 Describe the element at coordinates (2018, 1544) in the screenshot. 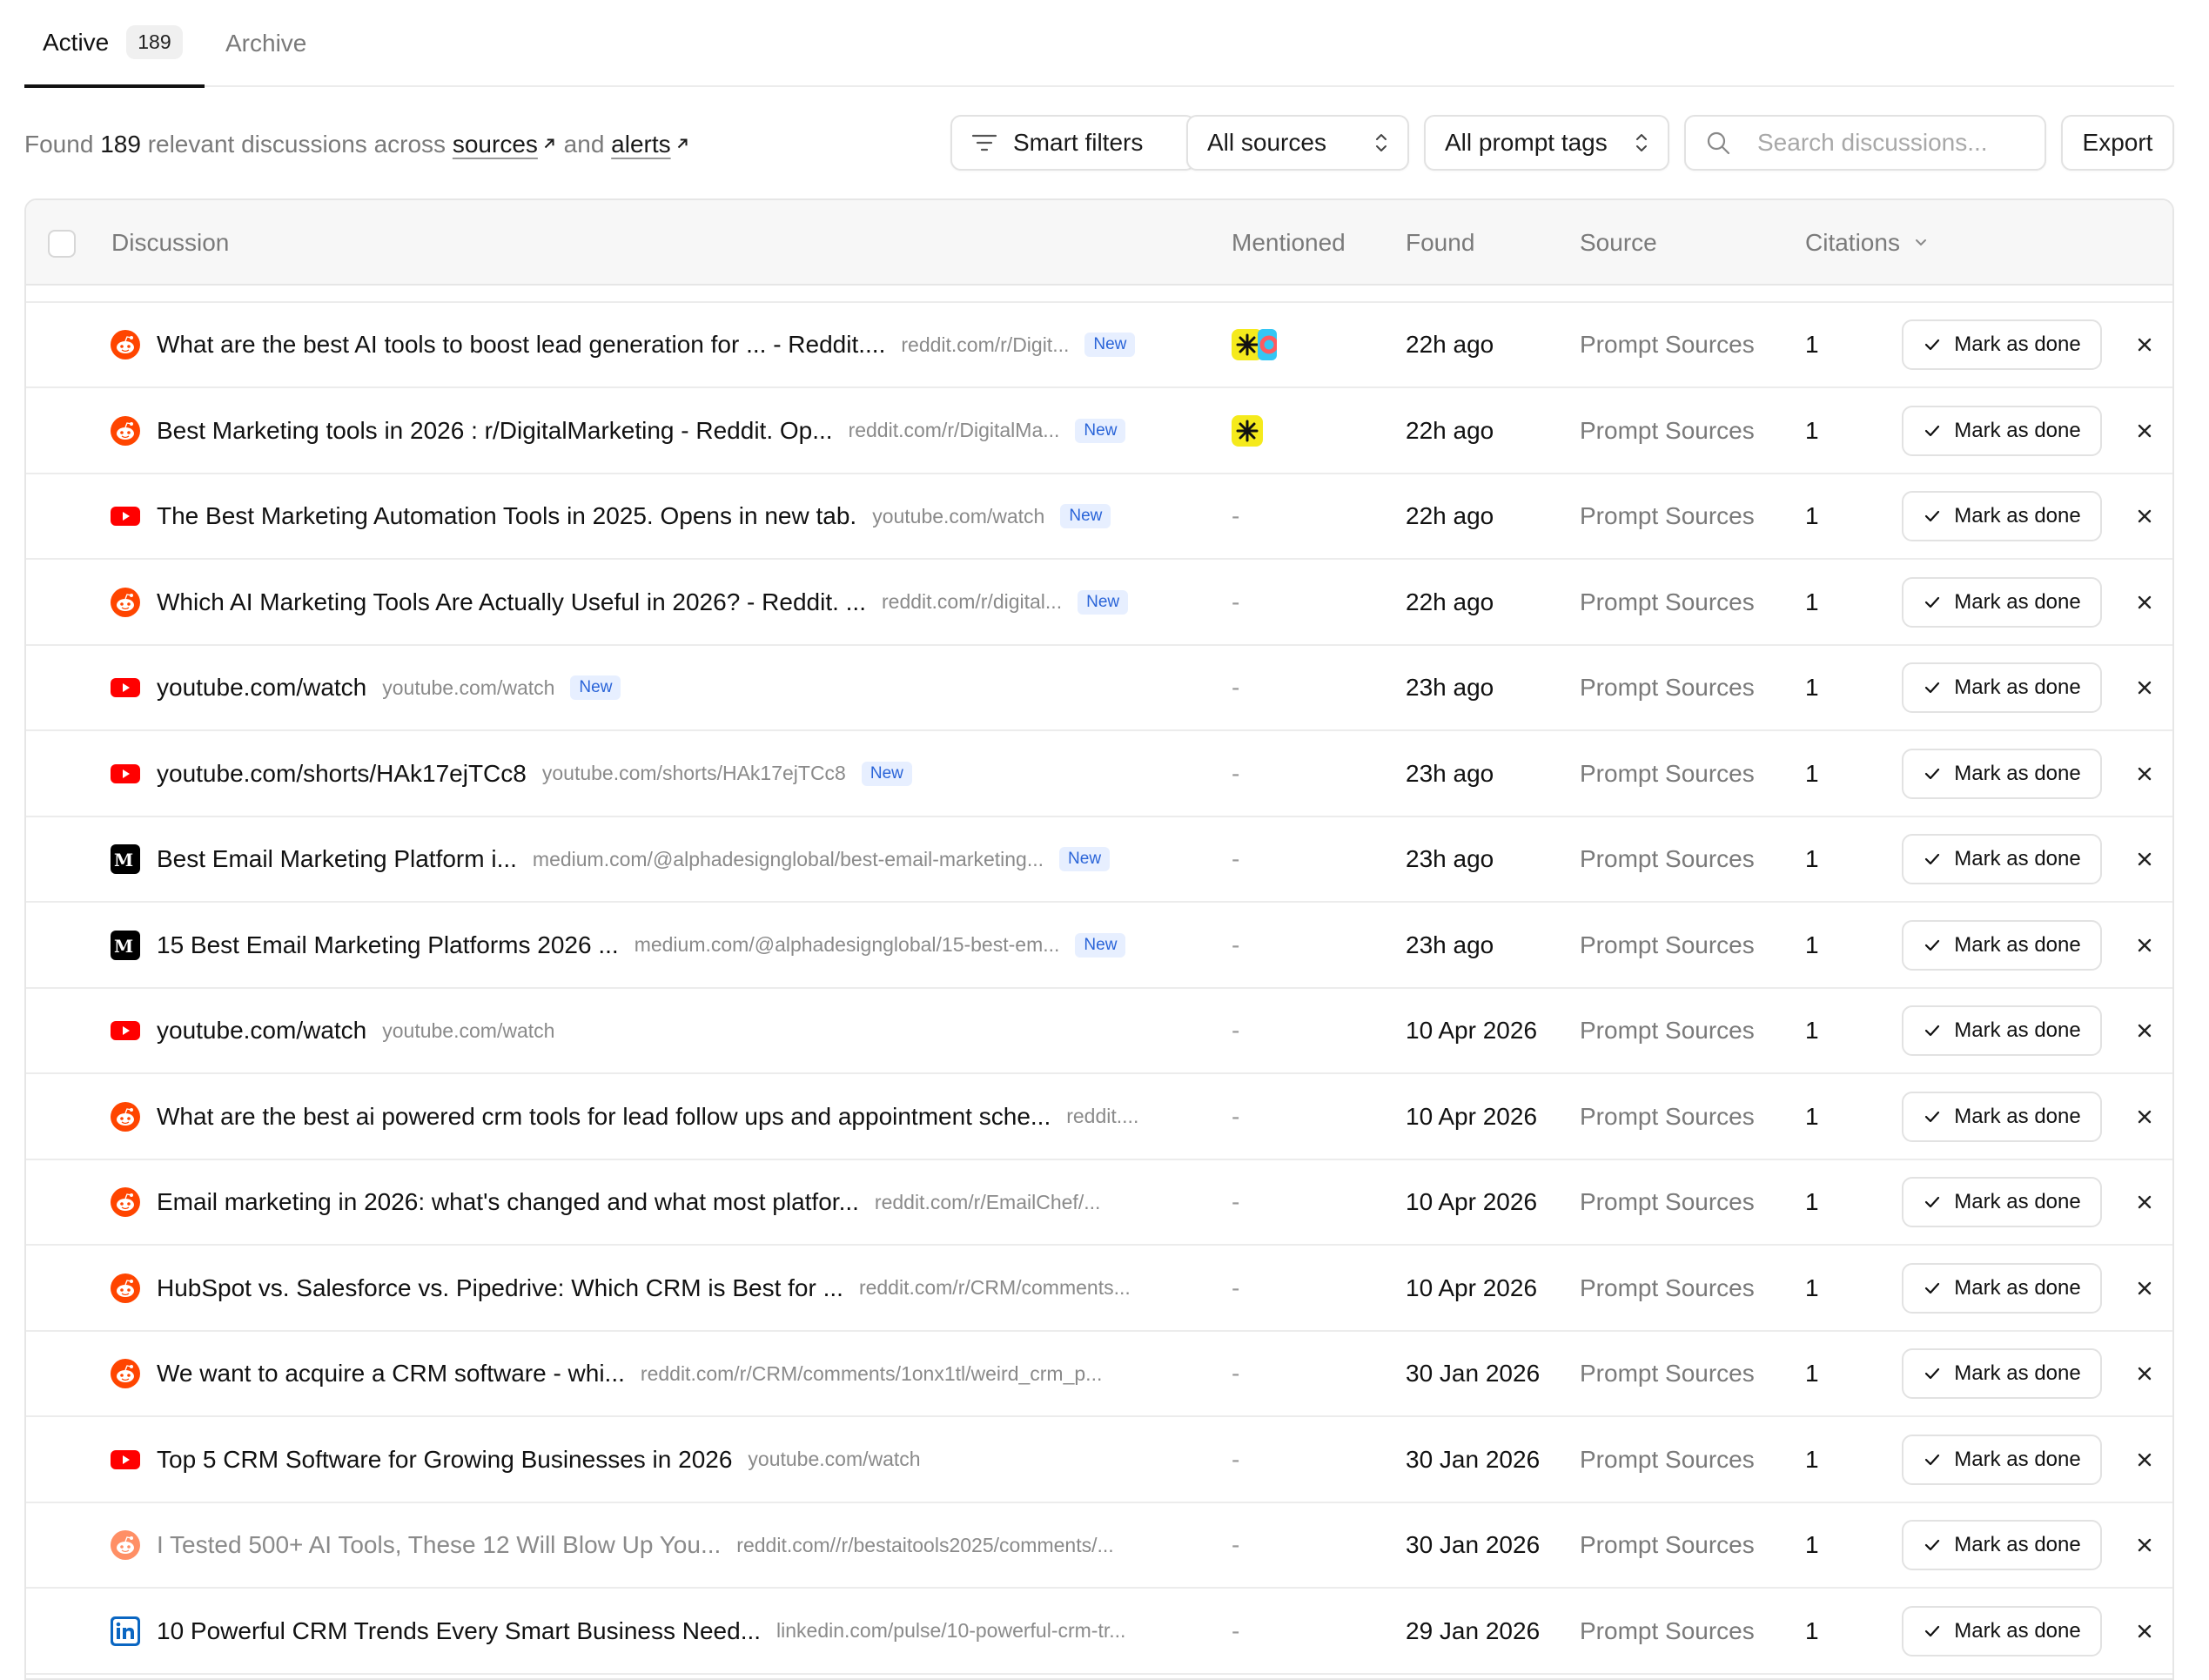

I see `mark-as-done-label: Mark as done` at that location.